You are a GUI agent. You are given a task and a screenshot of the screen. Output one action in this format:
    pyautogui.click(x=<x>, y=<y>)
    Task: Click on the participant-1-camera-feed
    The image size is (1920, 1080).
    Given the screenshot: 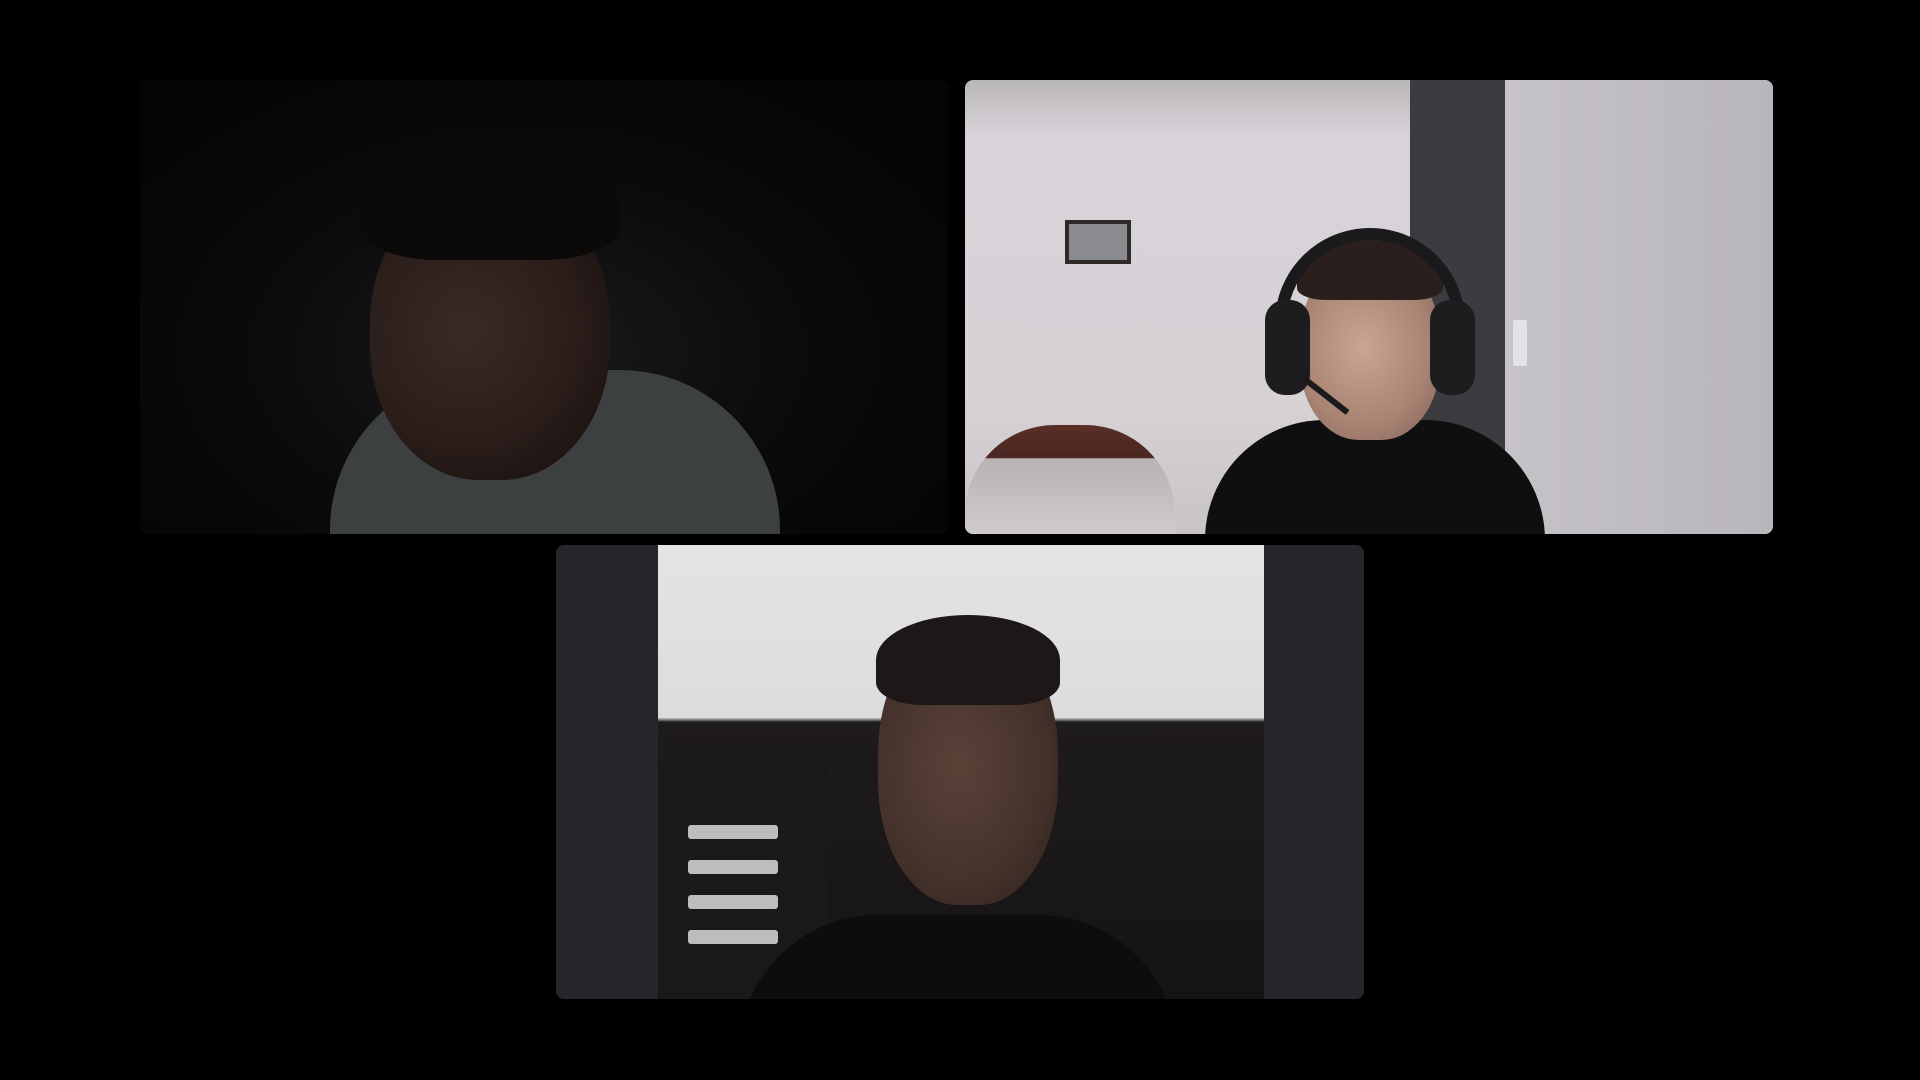 What is the action you would take?
    pyautogui.click(x=530, y=337)
    